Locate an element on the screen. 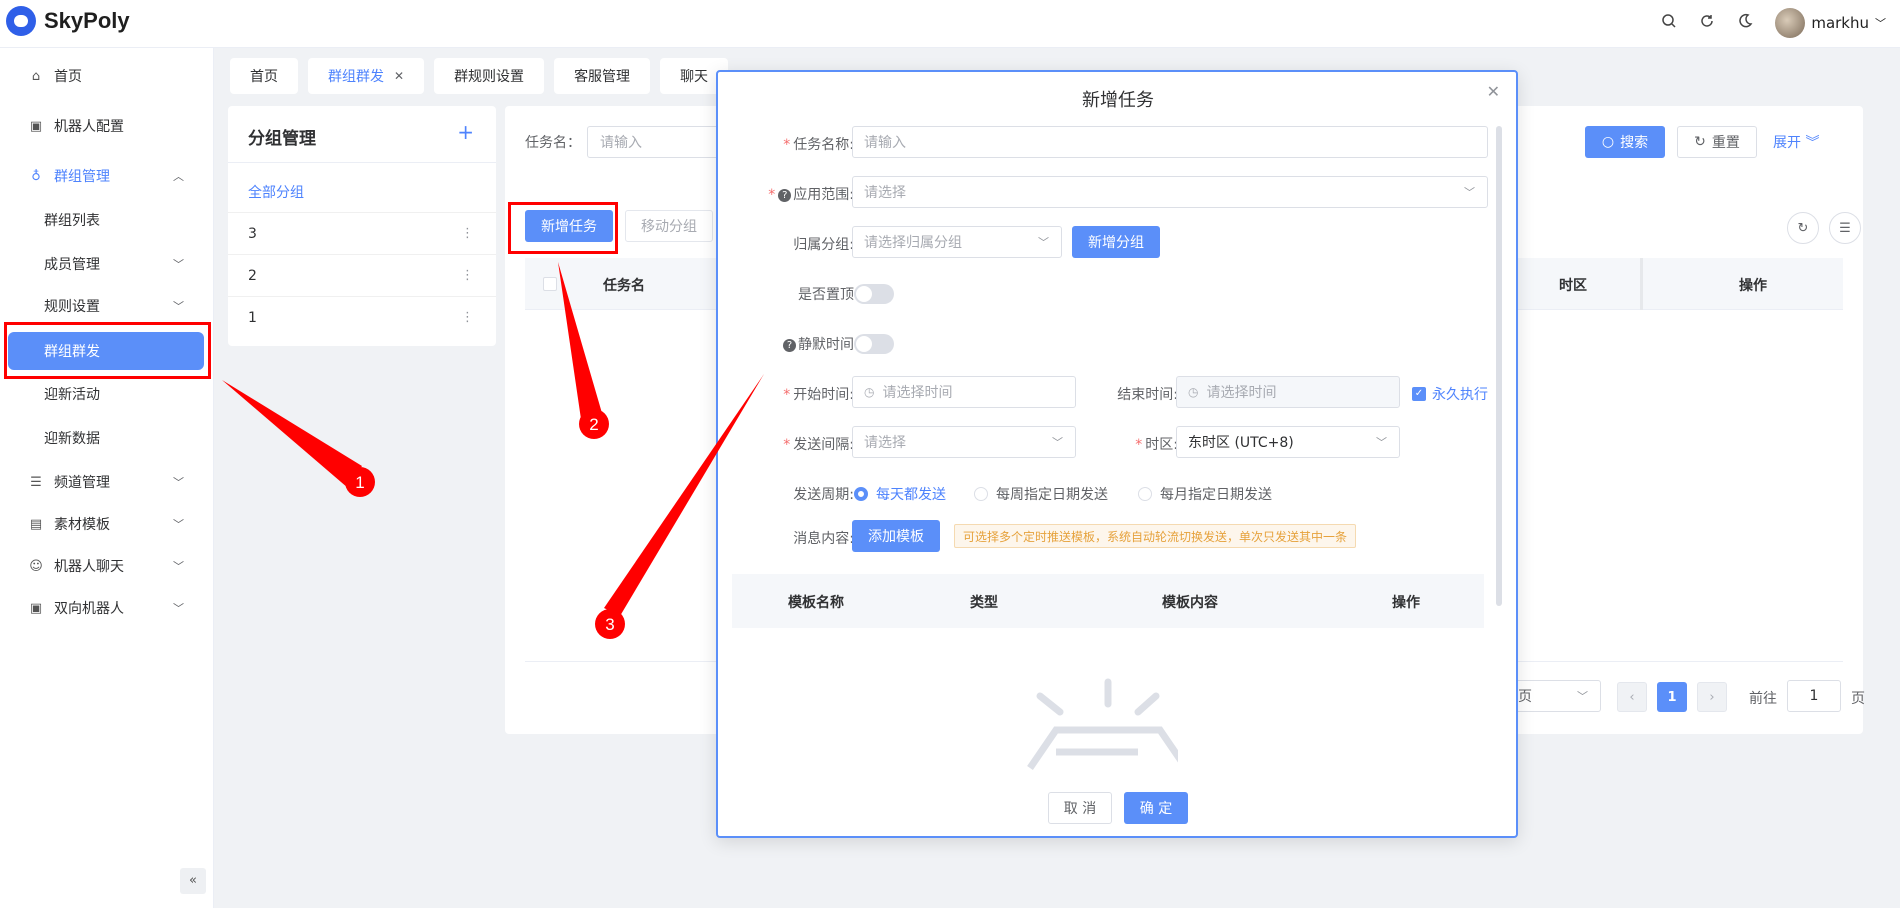 Image resolution: width=1900 pixels, height=908 pixels. radio-dot is located at coordinates (1145, 494).